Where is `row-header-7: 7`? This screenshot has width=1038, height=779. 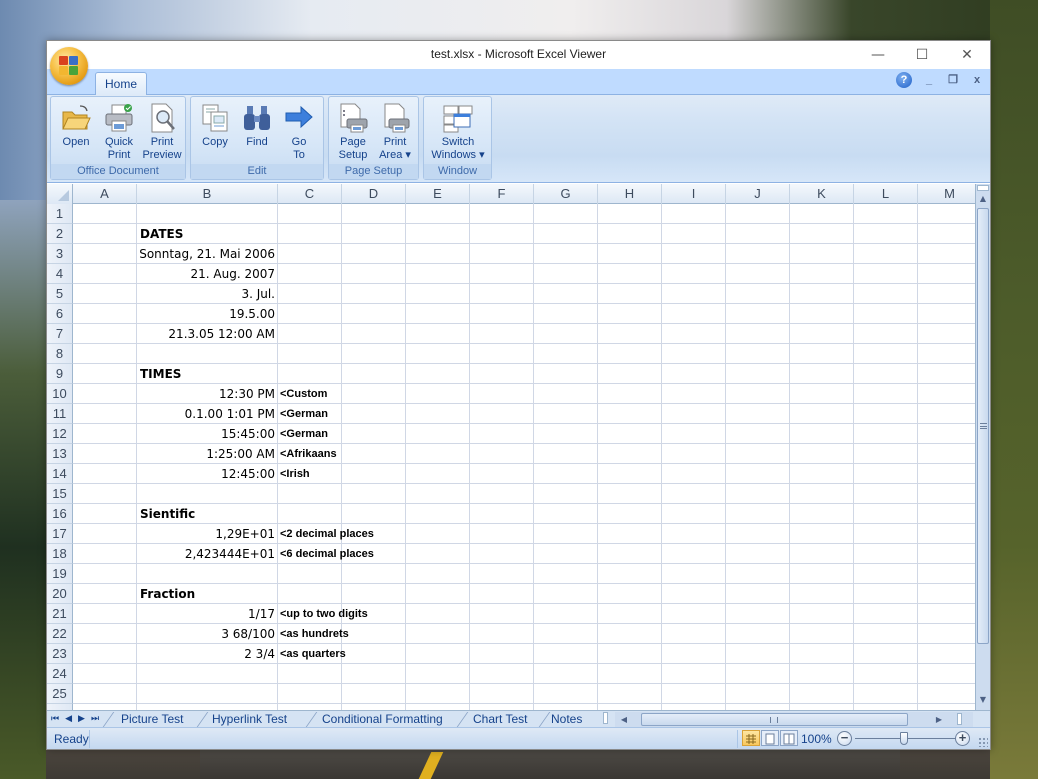
row-header-7: 7 is located at coordinates (60, 334).